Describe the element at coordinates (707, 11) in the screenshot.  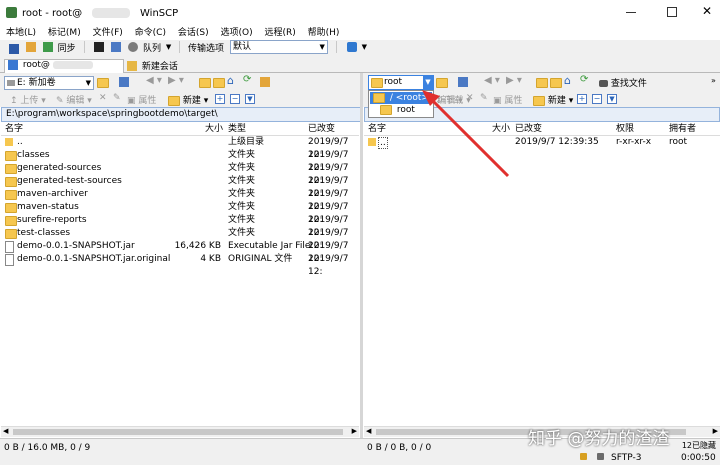
I see `close-icon: ✕` at that location.